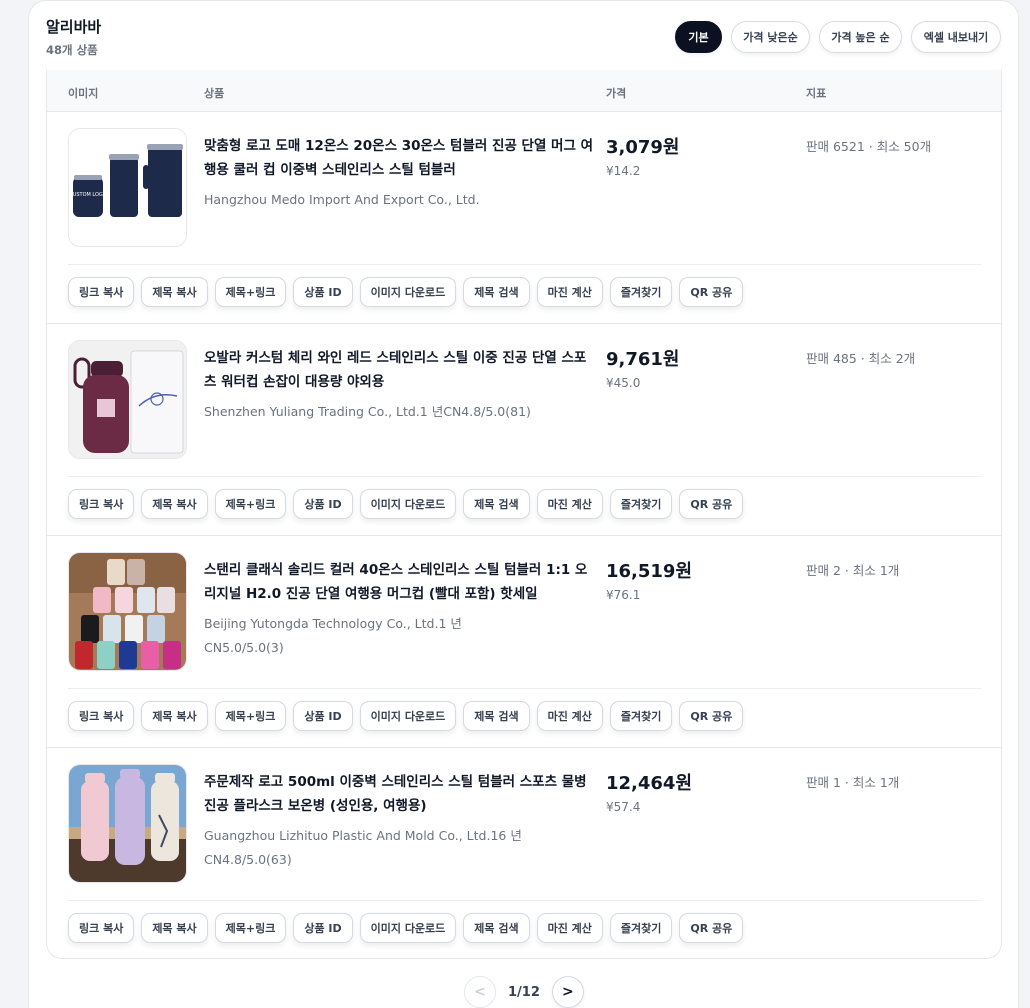  I want to click on price-krw: 3,079원, so click(643, 147).